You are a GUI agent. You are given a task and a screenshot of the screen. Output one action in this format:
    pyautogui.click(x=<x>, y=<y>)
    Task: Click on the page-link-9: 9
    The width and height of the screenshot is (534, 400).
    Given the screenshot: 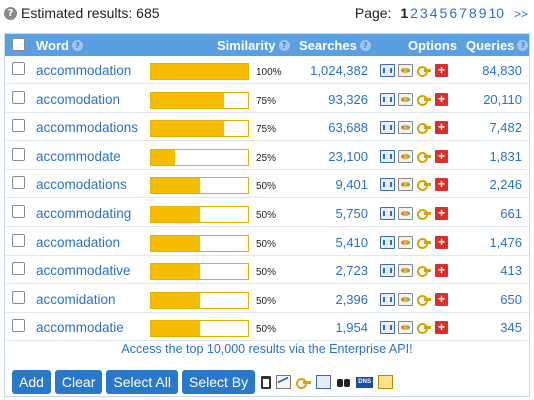 What is the action you would take?
    pyautogui.click(x=483, y=13)
    